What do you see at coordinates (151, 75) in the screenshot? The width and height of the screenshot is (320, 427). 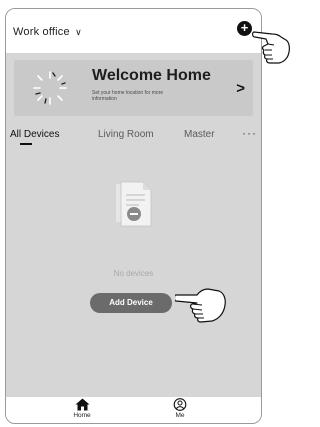 I see `welcome-title: Welcome Home` at bounding box center [151, 75].